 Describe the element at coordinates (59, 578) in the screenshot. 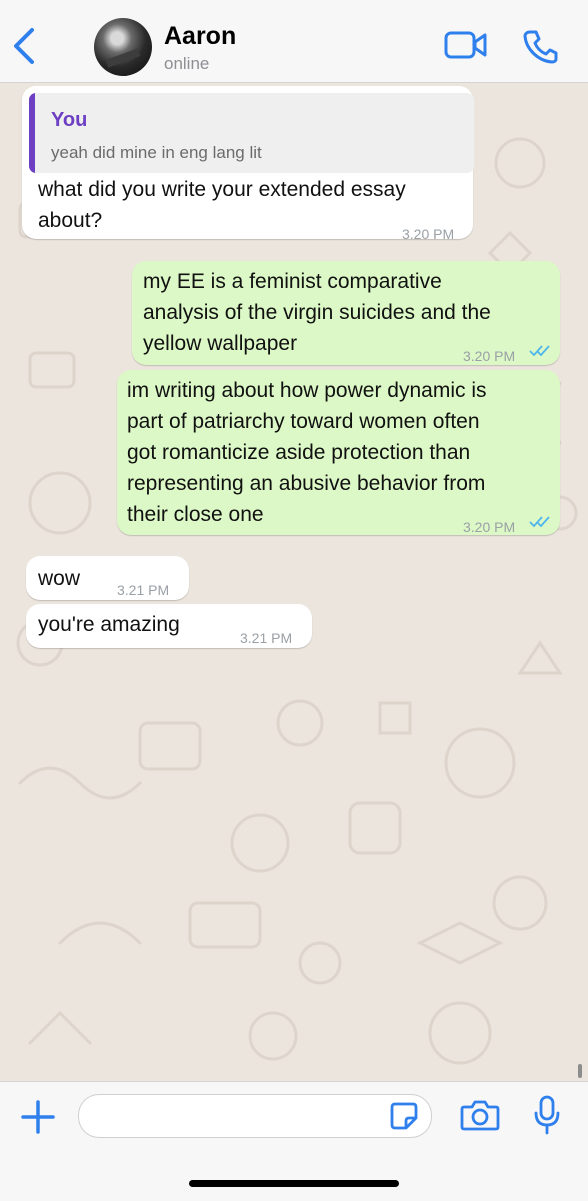

I see `message-text: wow` at that location.